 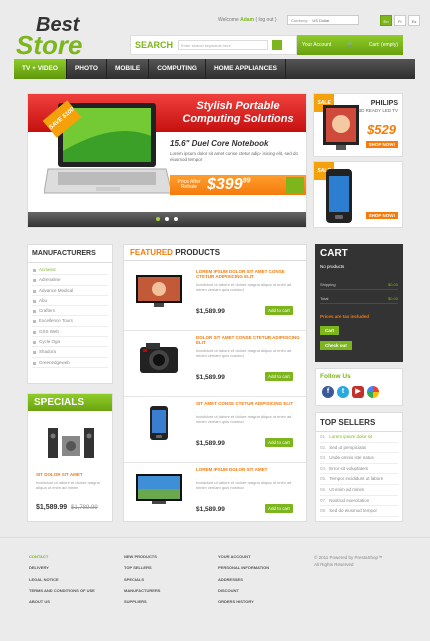 What do you see at coordinates (359, 501) in the screenshot?
I see `top-seller-item: 07. Nostrud exercitation` at bounding box center [359, 501].